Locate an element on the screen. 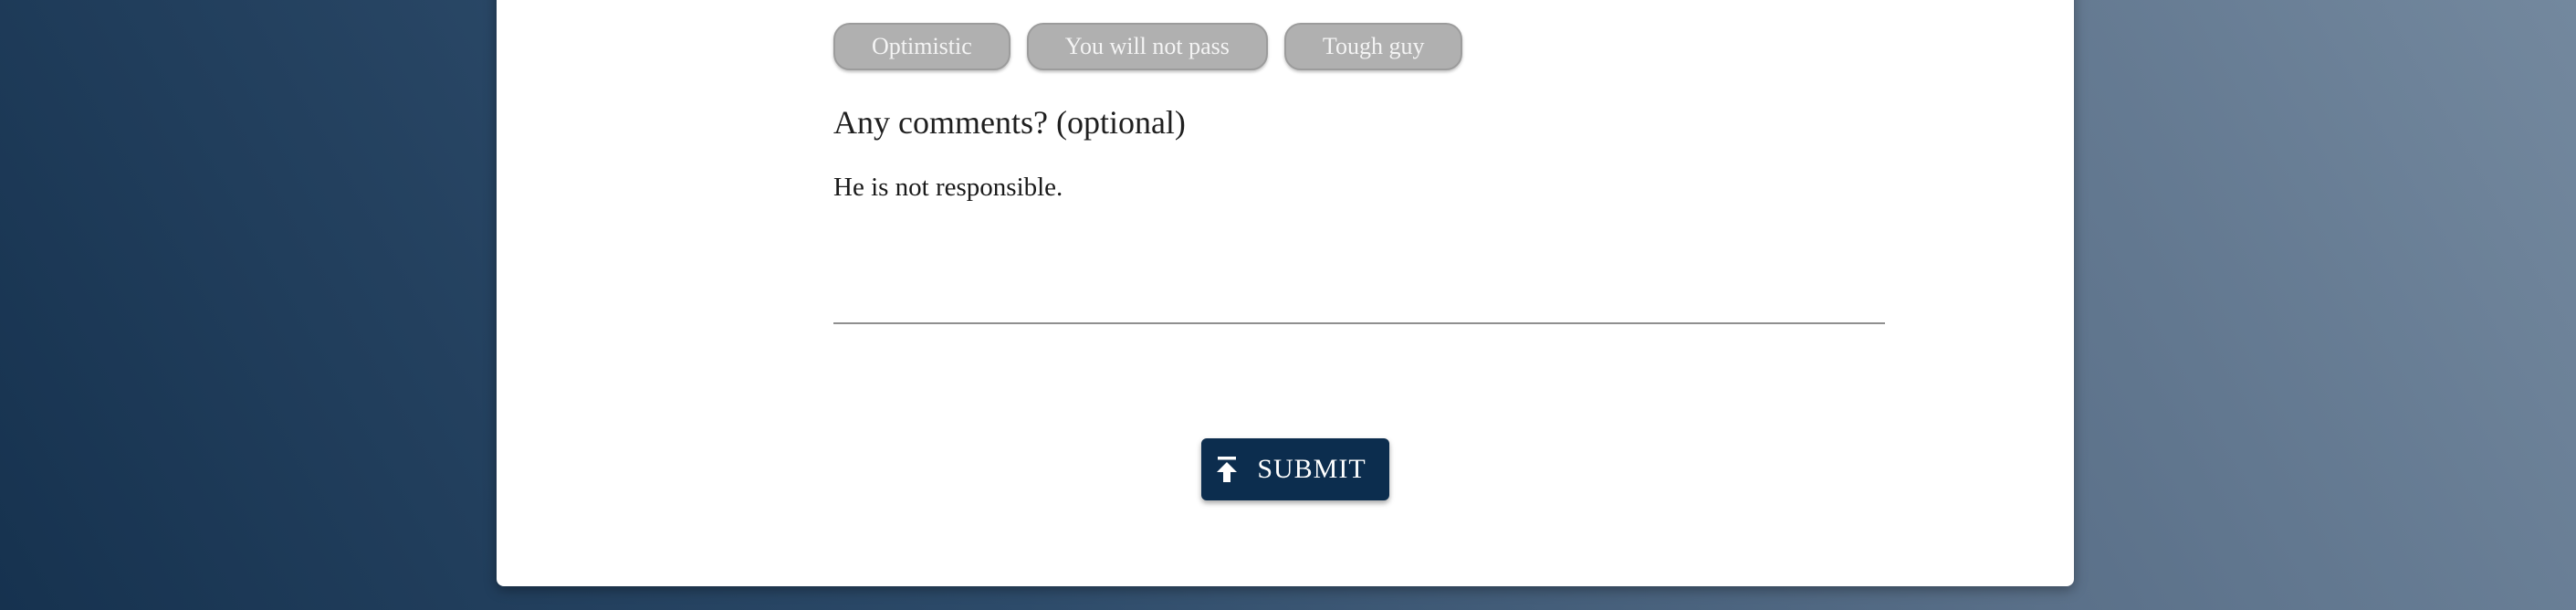 The width and height of the screenshot is (2576, 610). tag-chip-group: Optimistic You will not pass Tough guy is located at coordinates (1148, 46).